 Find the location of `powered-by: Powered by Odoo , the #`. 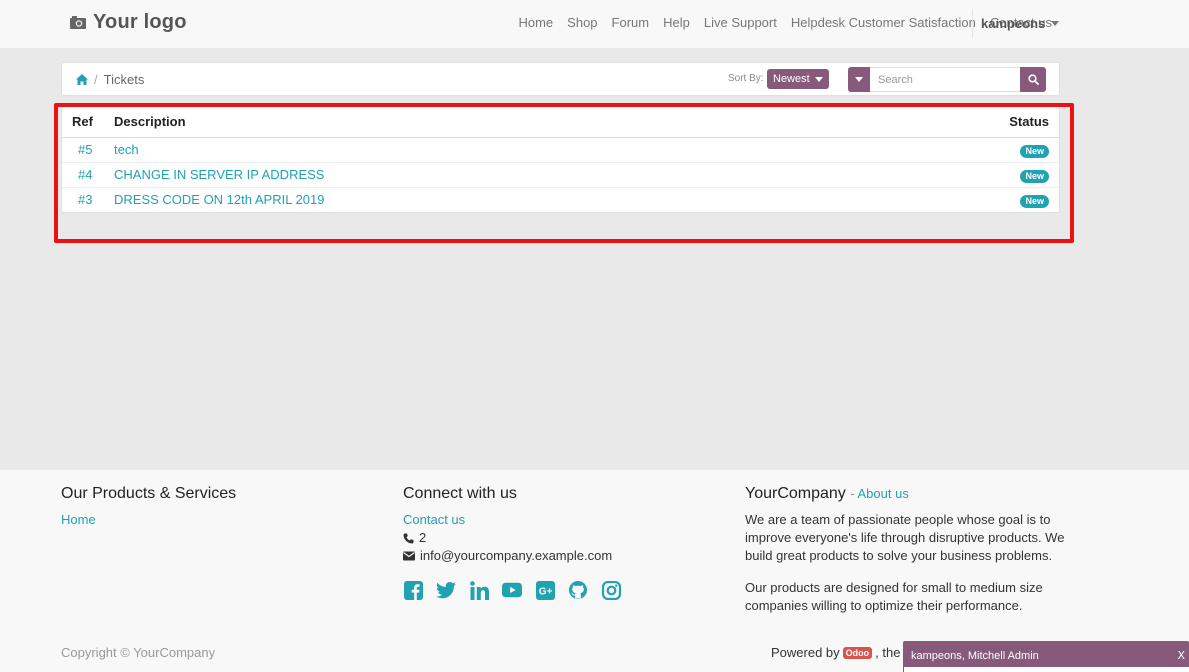

powered-by: Powered by Odoo , the # is located at coordinates (841, 652).